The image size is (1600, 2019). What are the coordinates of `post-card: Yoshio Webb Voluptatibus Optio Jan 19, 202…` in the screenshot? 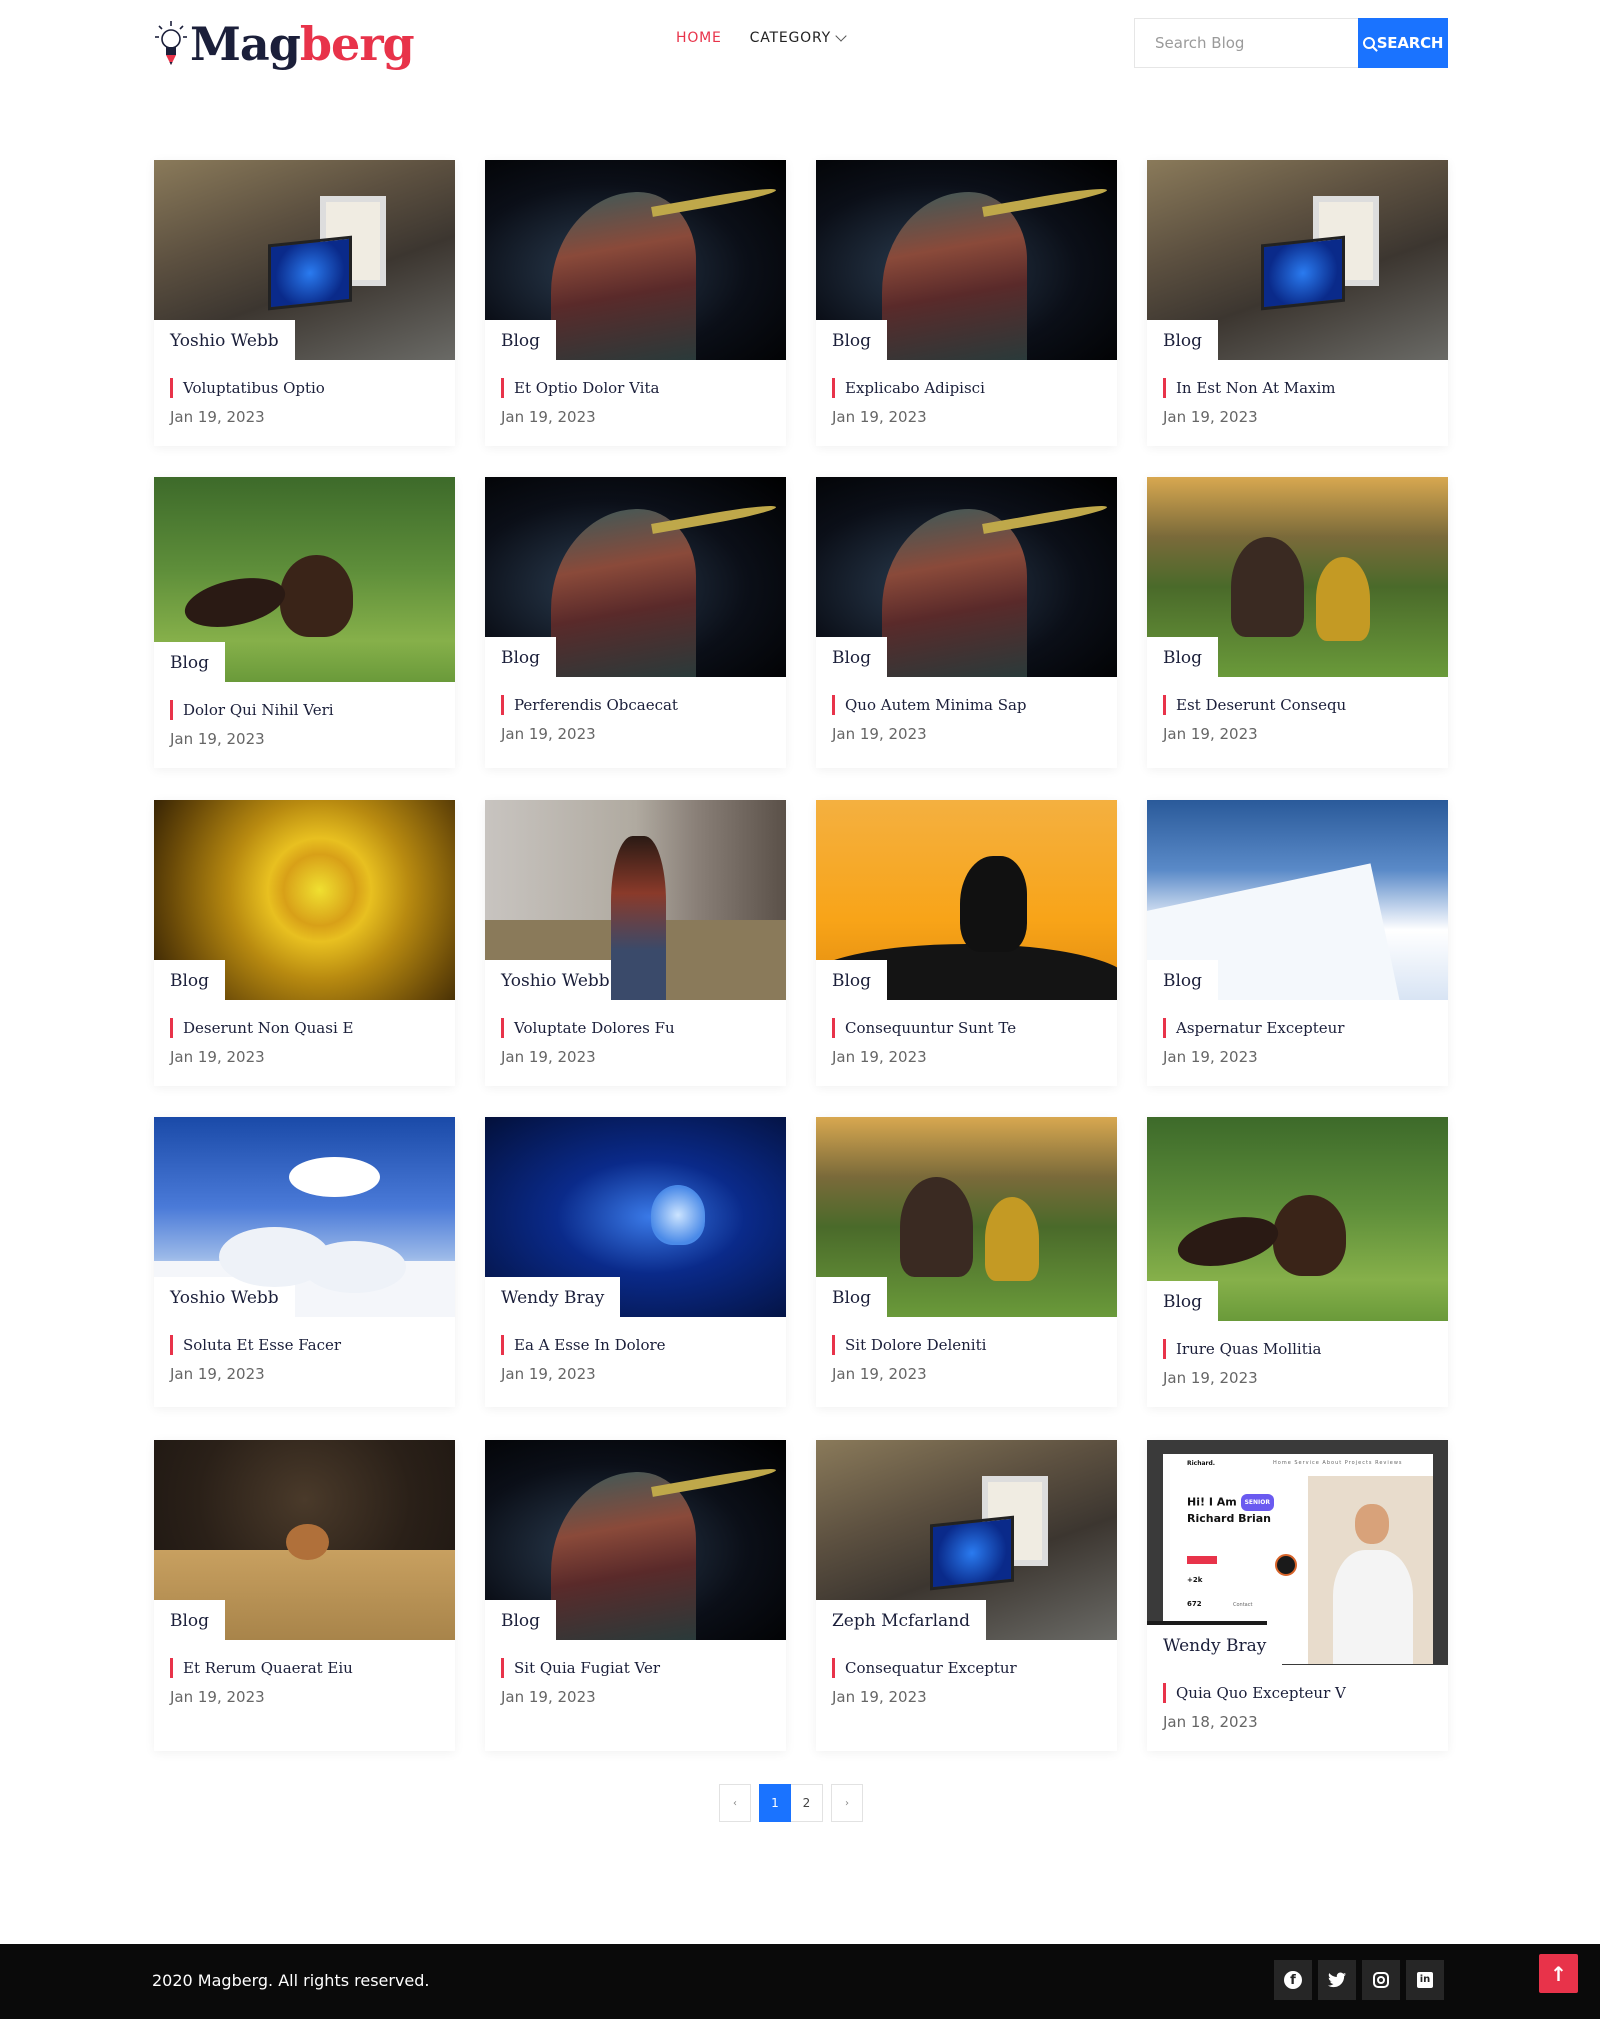 It's located at (304, 303).